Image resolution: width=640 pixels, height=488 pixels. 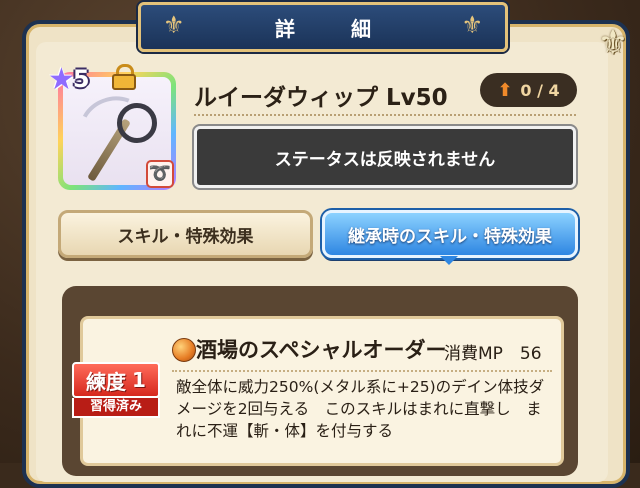 What do you see at coordinates (385, 115) in the screenshot?
I see `divider` at bounding box center [385, 115].